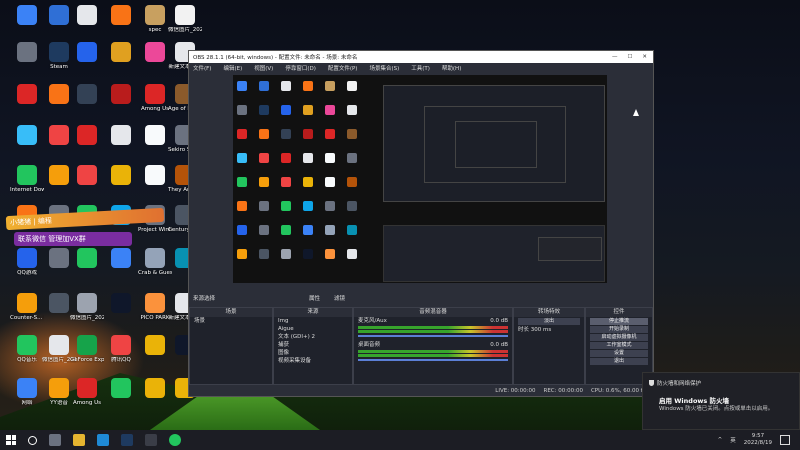  Describe the element at coordinates (313, 361) in the screenshot. I see `source-item: 视频采集设备` at that location.